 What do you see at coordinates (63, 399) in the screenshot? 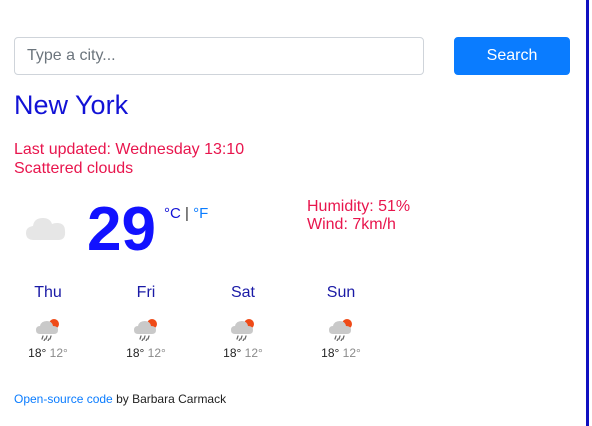
I see `source-code-link: Open-source code` at bounding box center [63, 399].